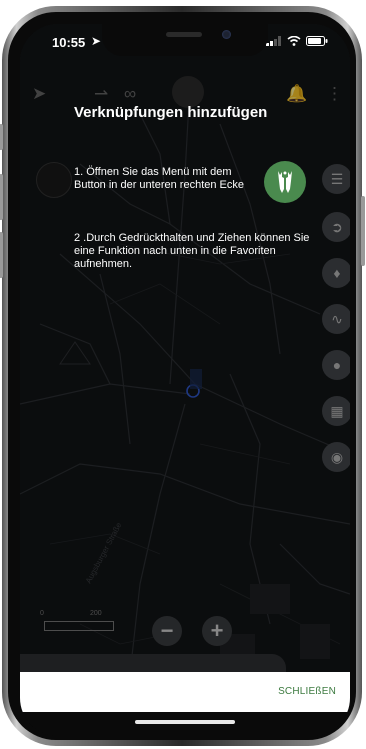 The image size is (366, 749). I want to click on signal-icon, so click(273, 41).